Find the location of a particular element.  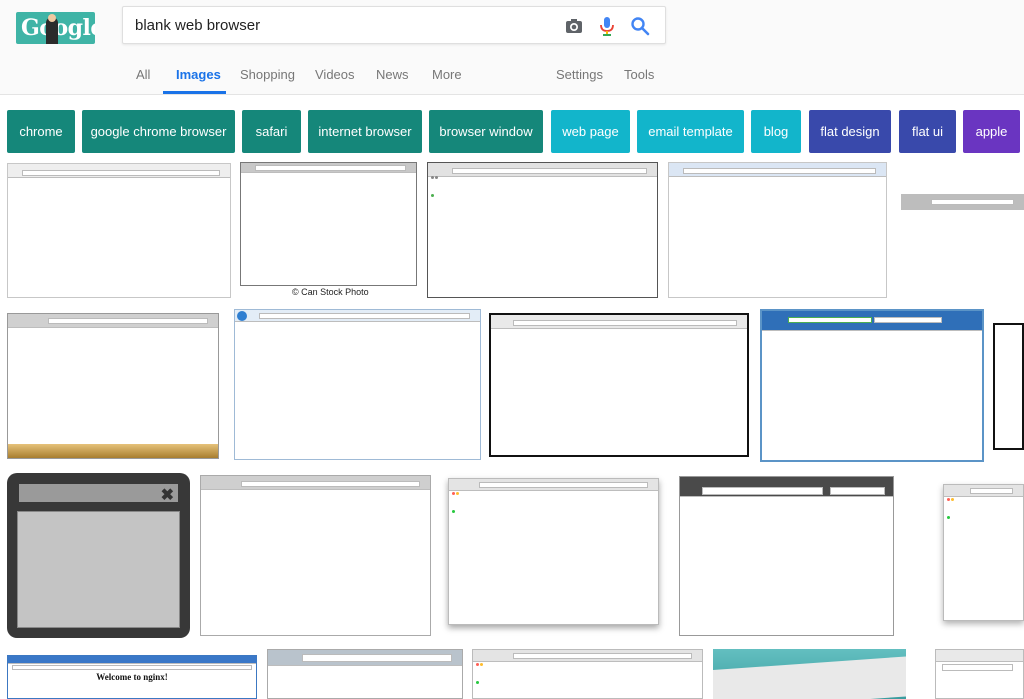

nginx-welcome-text: Welcome to nginx! is located at coordinates (132, 677).